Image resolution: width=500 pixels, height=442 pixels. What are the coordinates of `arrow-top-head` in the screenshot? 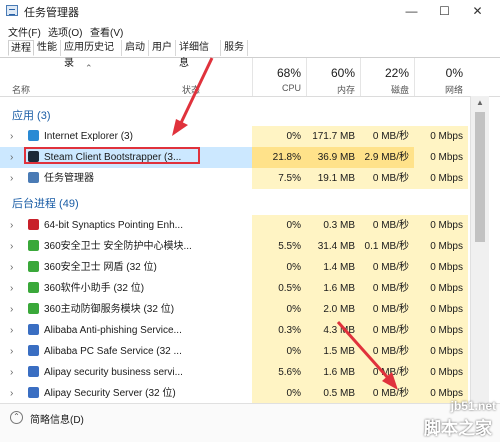 It's located at (180, 127).